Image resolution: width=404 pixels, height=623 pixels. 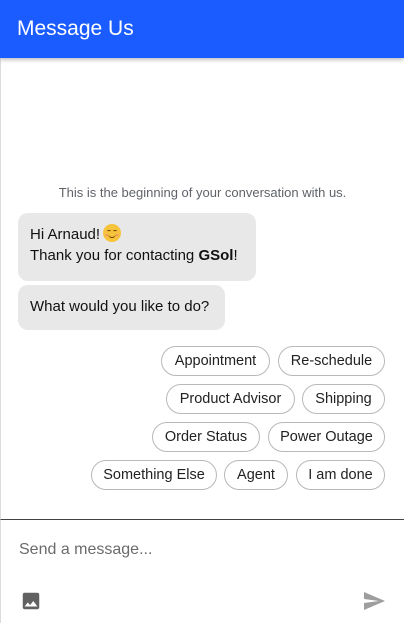 I want to click on quick-reply-power-outage: Power Outage, so click(x=326, y=437).